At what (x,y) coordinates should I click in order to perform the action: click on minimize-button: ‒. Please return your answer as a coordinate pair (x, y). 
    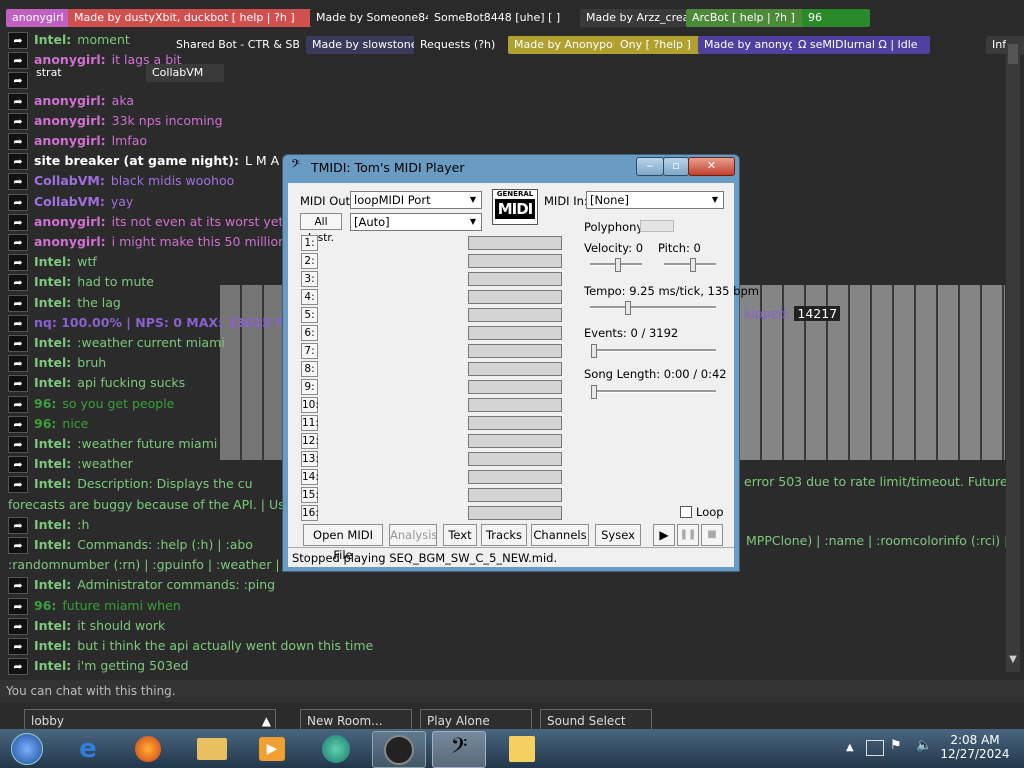
    Looking at the image, I should click on (650, 166).